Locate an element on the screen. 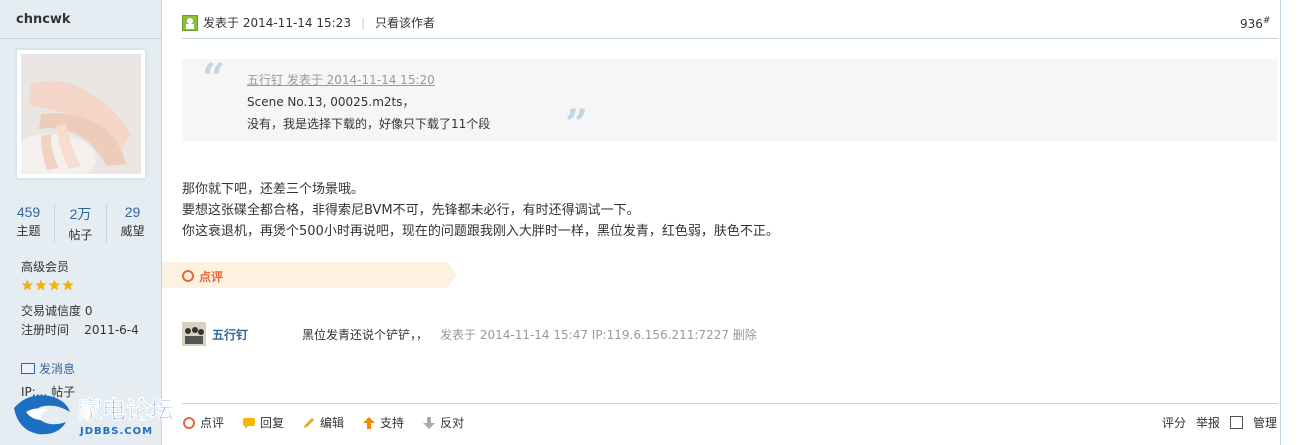 Image resolution: width=1298 pixels, height=445 pixels. quote-line: Scene No.13, 00025.m2ts， is located at coordinates (331, 102).